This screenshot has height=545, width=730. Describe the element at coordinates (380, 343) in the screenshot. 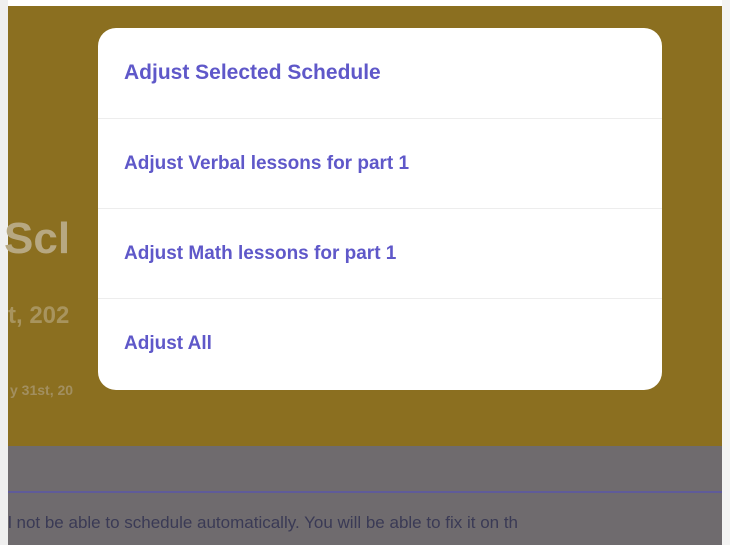

I see `menu-item-adjust-all: Adjust All` at that location.